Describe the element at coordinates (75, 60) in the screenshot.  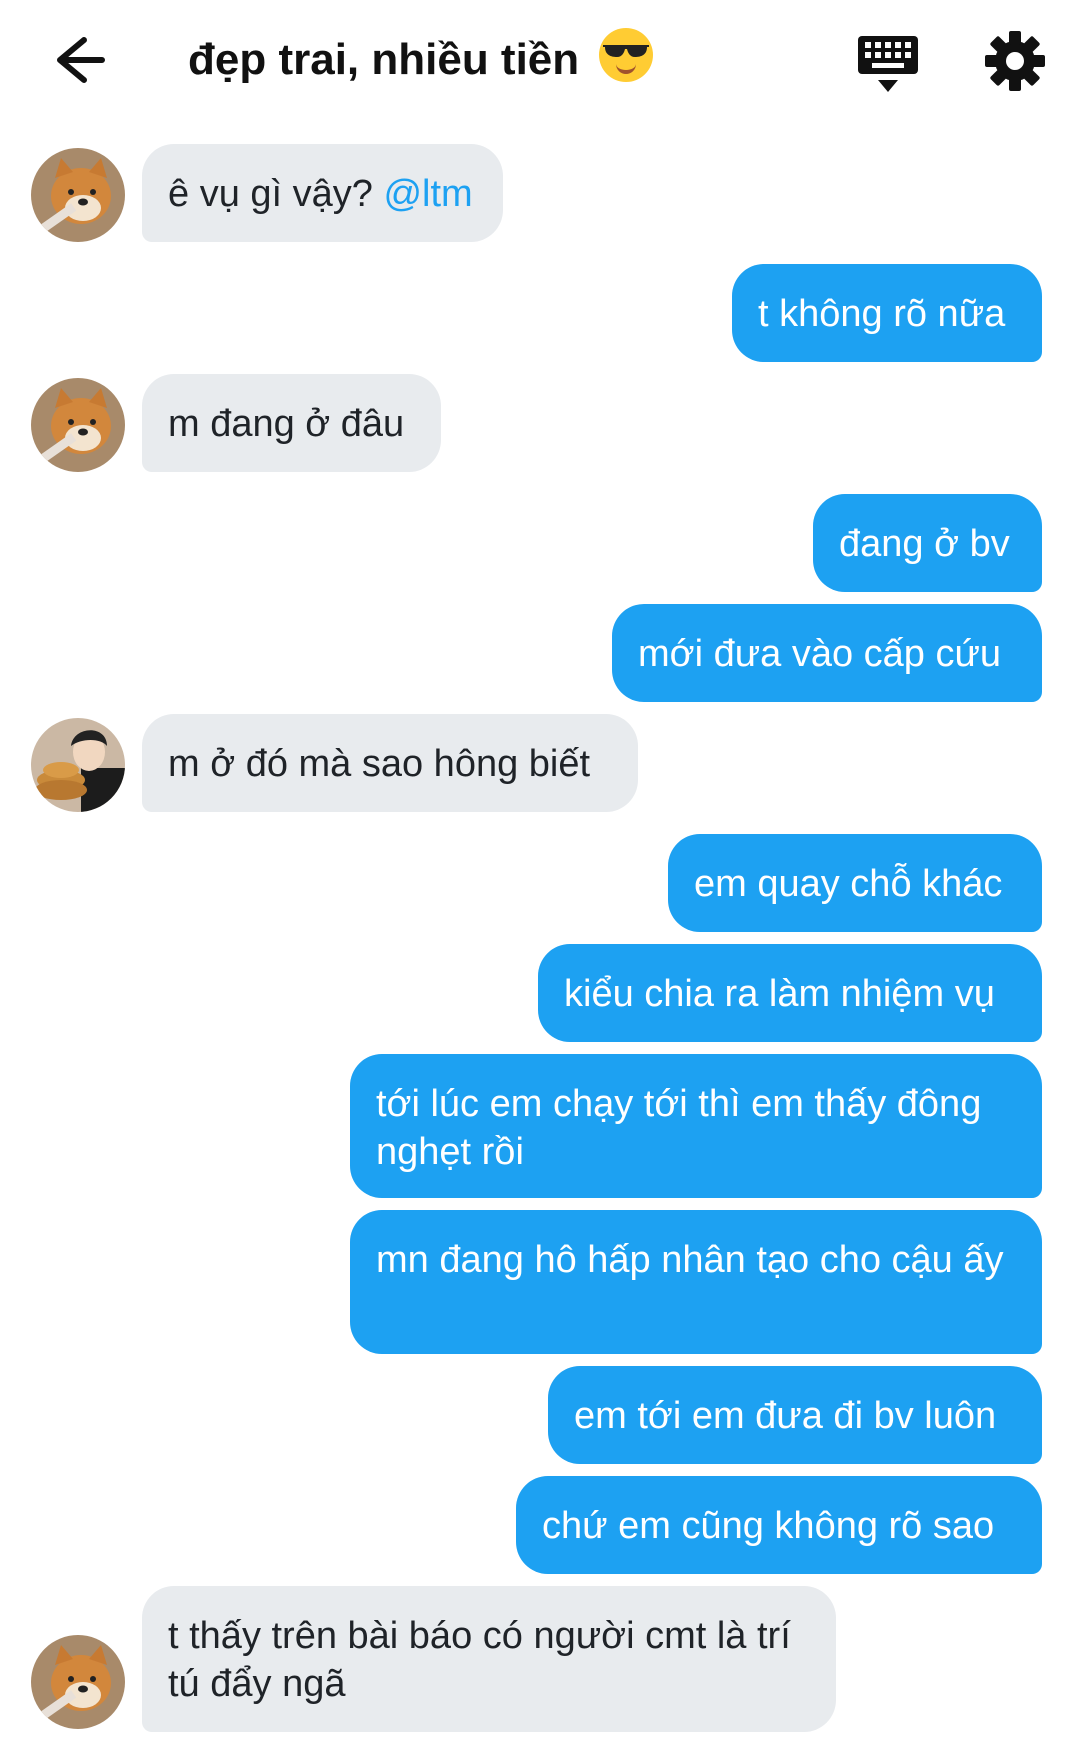
I see `back-arrow-icon` at that location.